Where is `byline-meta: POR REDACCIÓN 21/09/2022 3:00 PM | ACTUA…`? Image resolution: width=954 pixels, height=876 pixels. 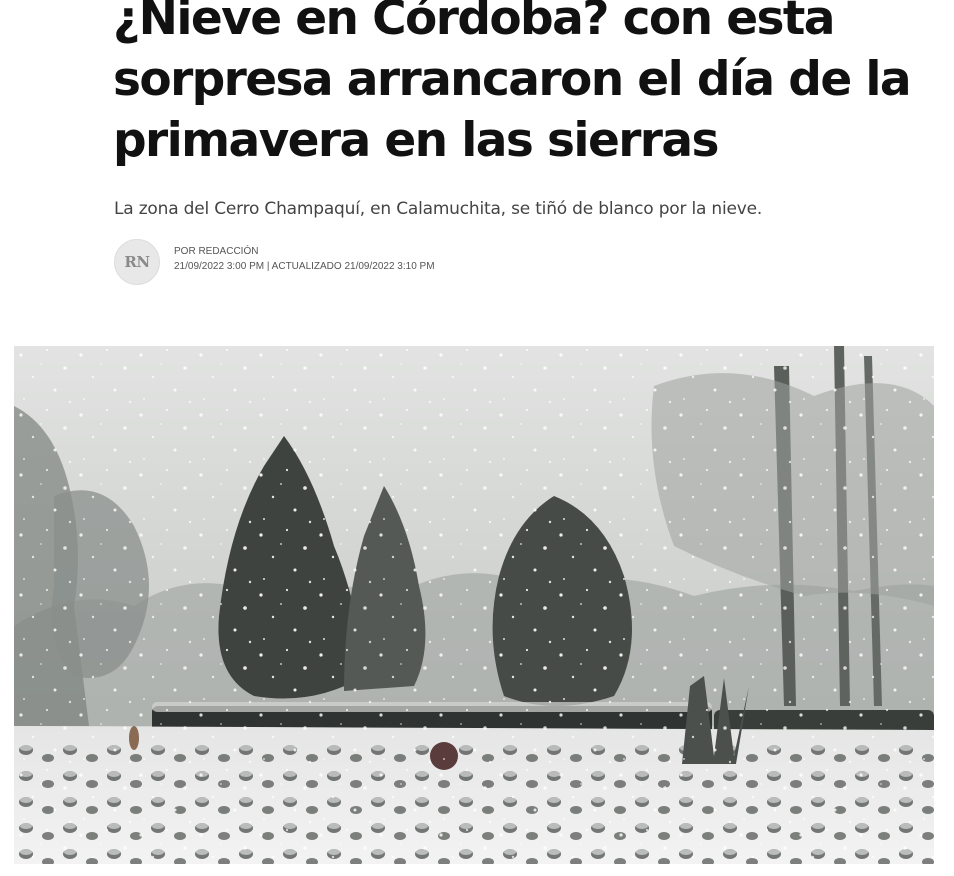
byline-meta: POR REDACCIÓN 21/09/2022 3:00 PM | ACTUA… is located at coordinates (304, 259).